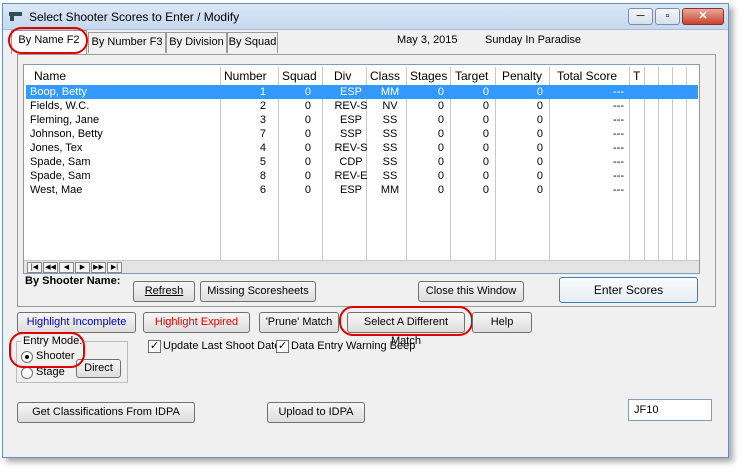  I want to click on cell-name: Boop, Betty, so click(58, 92).